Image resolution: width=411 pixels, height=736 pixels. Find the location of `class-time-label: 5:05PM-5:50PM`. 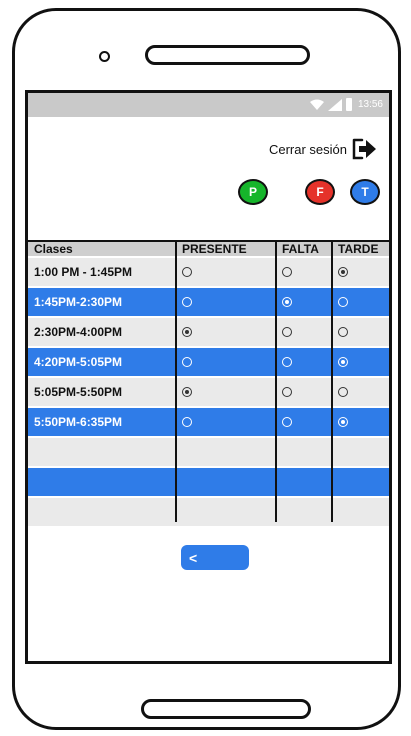

class-time-label: 5:05PM-5:50PM is located at coordinates (78, 392).